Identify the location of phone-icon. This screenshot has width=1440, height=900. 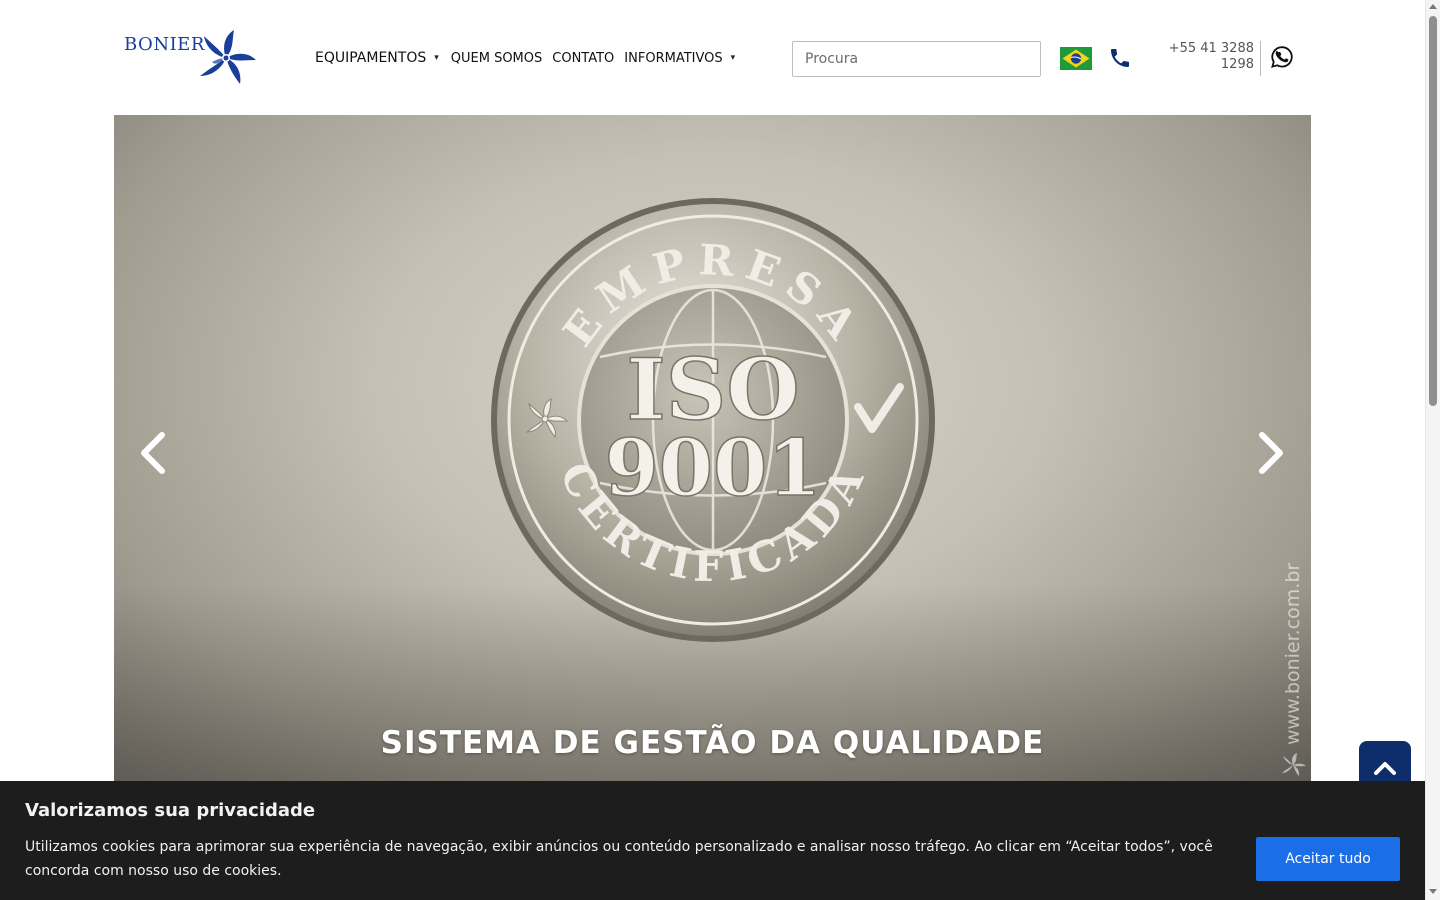
(1120, 58).